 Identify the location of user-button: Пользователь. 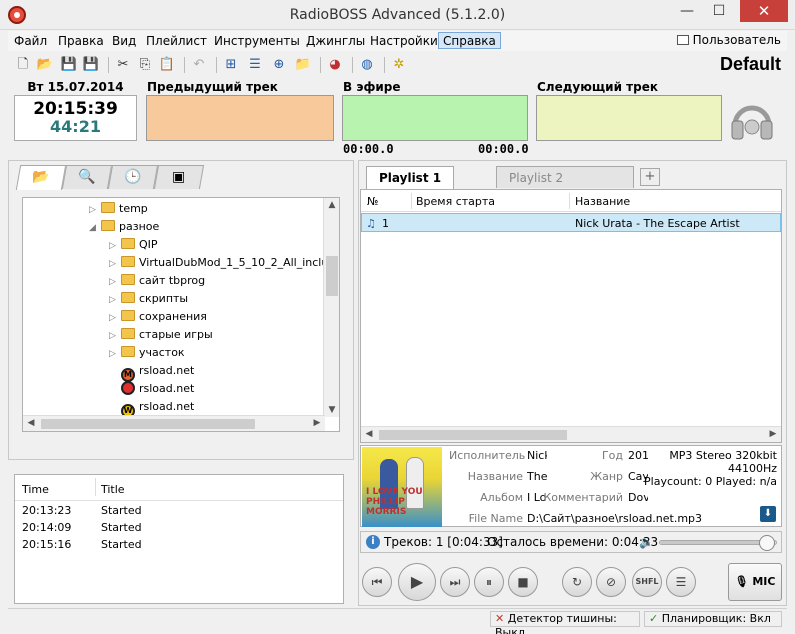
(728, 40).